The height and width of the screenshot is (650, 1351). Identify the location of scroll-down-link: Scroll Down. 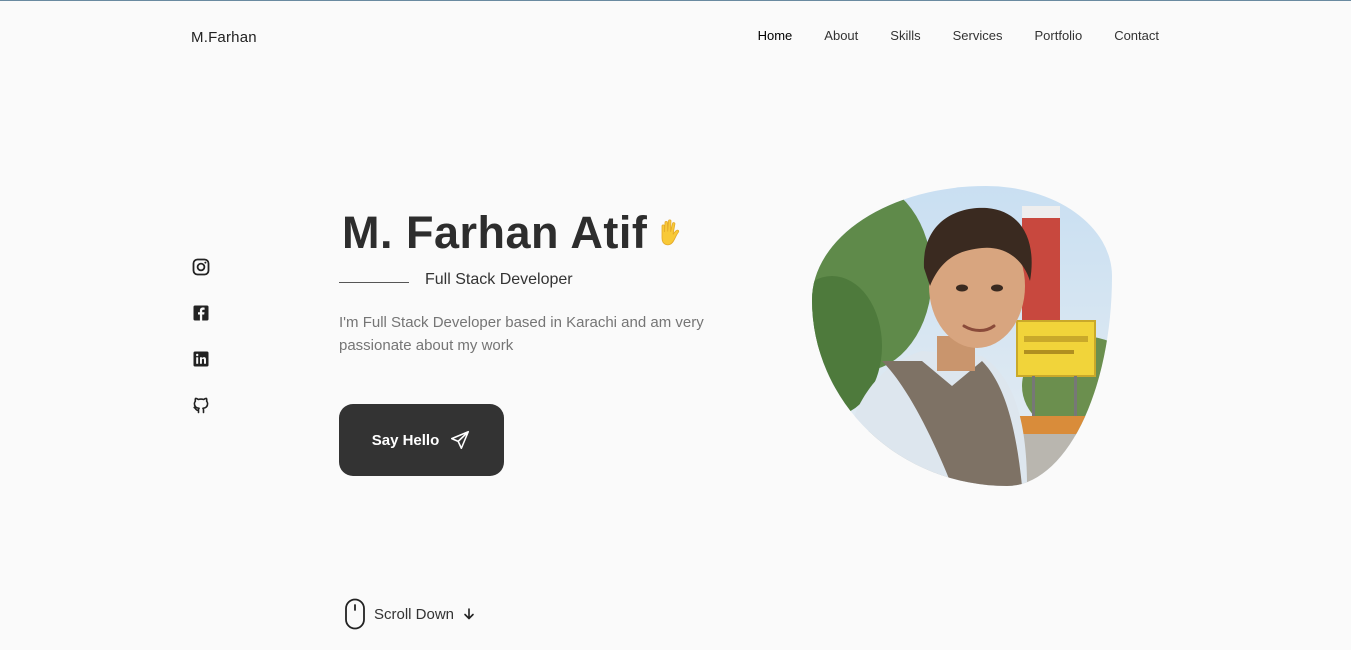
(410, 614).